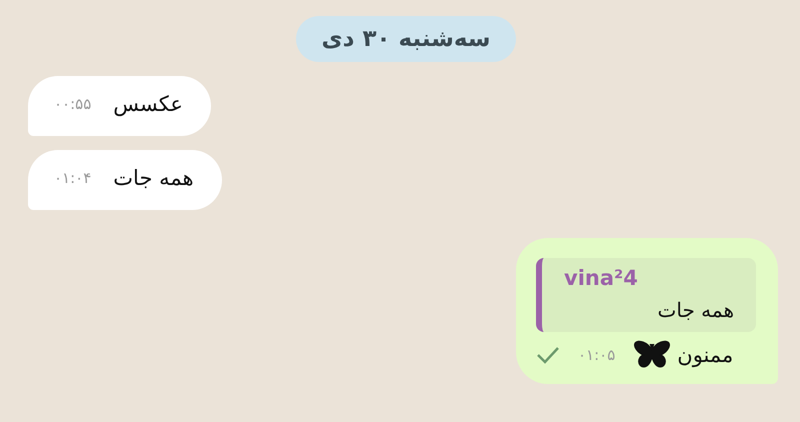 The image size is (800, 422). I want to click on butterfly-icon, so click(652, 355).